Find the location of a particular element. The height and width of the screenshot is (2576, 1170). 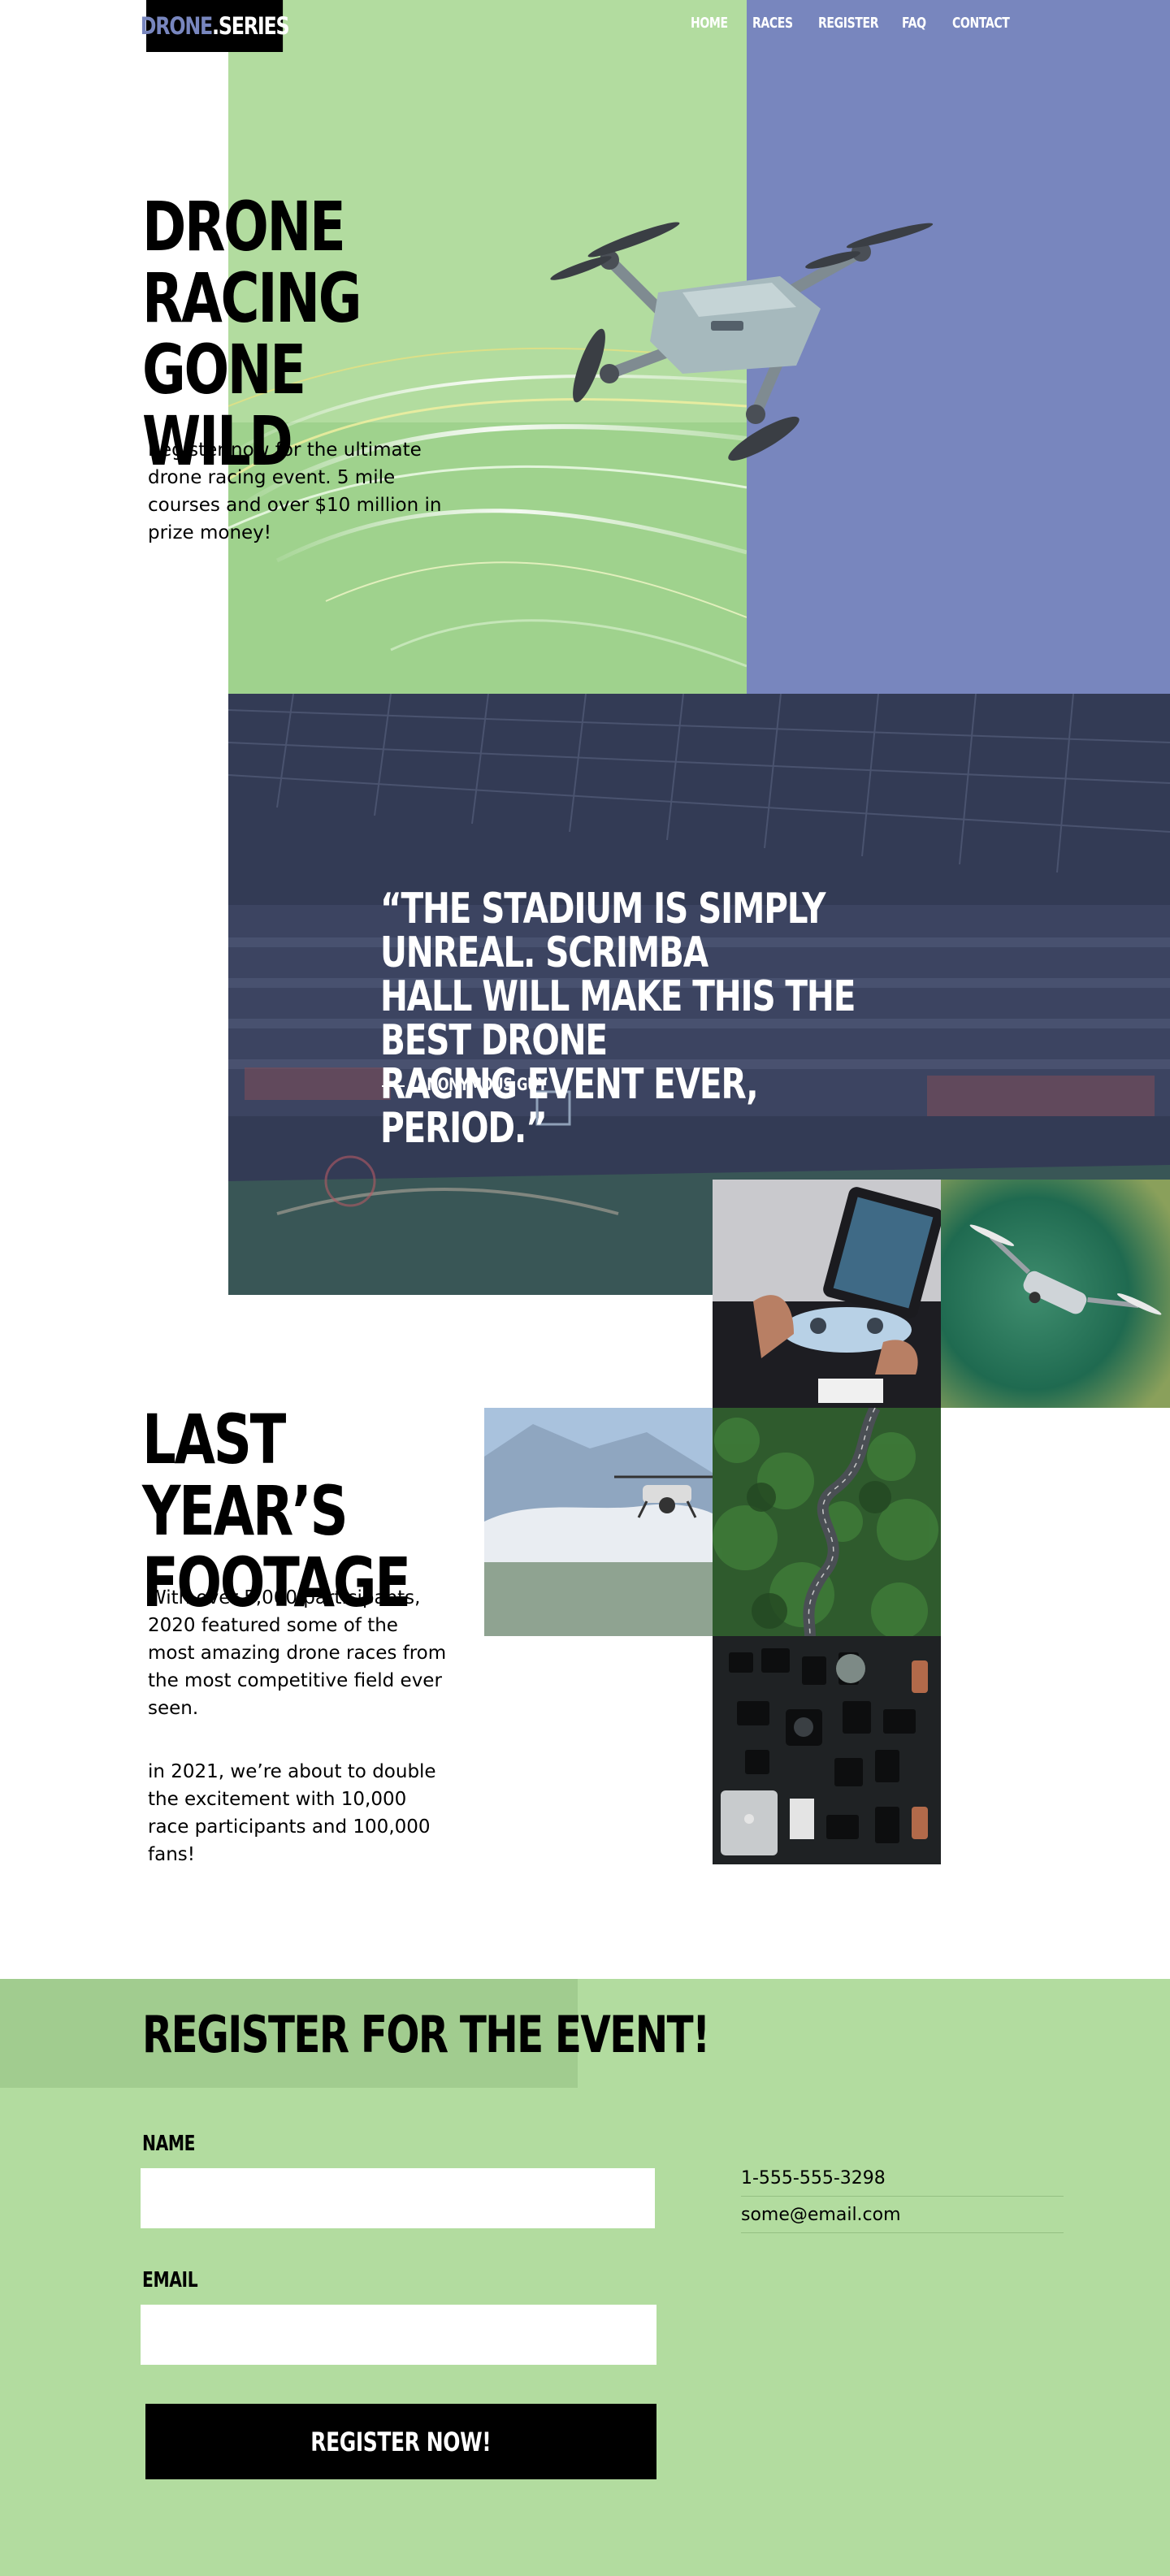

brand-logo: DRONE .SERIES is located at coordinates (215, 26).